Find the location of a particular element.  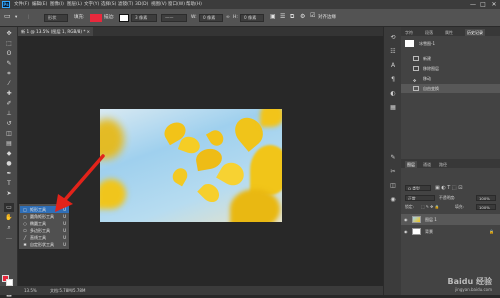

menu-file: 文件(F) is located at coordinates (21, 4).